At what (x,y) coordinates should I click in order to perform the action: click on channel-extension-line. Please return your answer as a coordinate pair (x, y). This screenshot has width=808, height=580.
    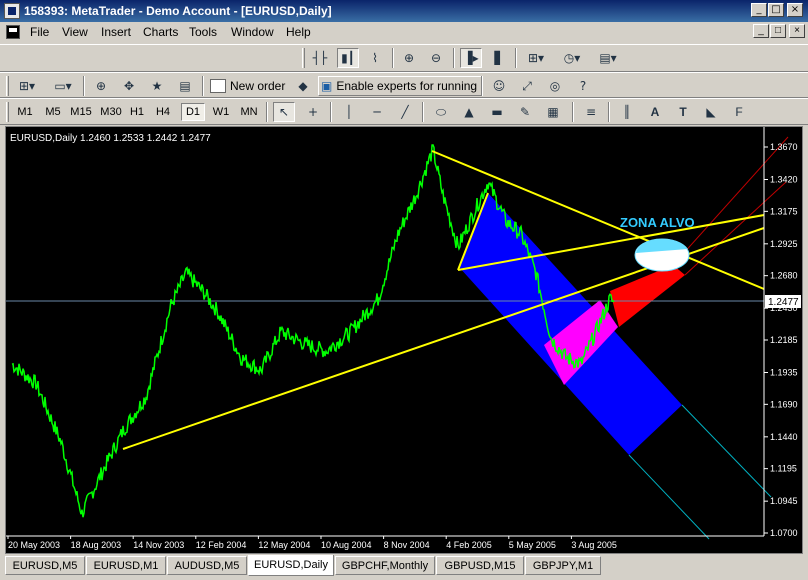
    Looking at the image, I should click on (669, 497).